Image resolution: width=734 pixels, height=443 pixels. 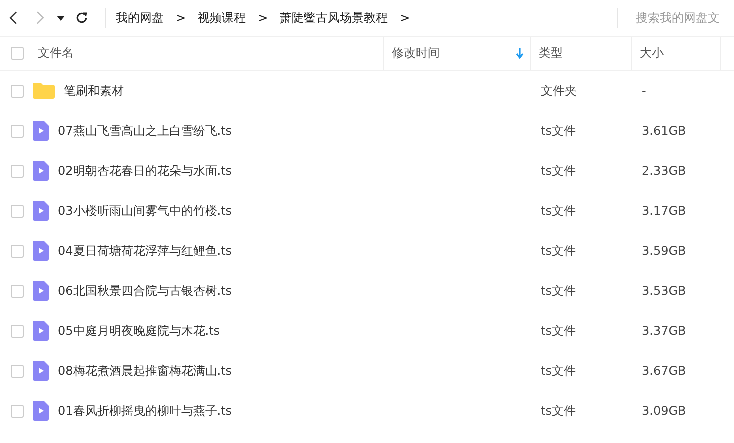 I want to click on file-name: 笔刷和素材, so click(x=94, y=91).